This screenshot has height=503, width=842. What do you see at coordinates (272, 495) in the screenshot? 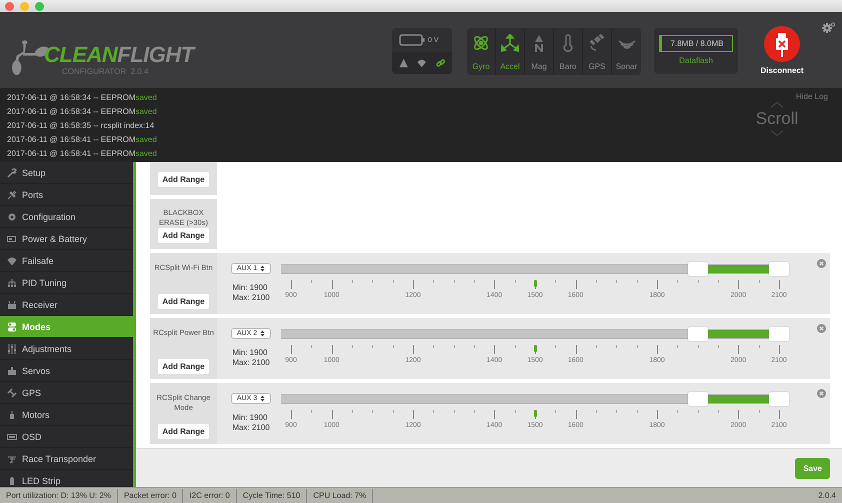
I see `status-item: Cycle Time: 510` at bounding box center [272, 495].